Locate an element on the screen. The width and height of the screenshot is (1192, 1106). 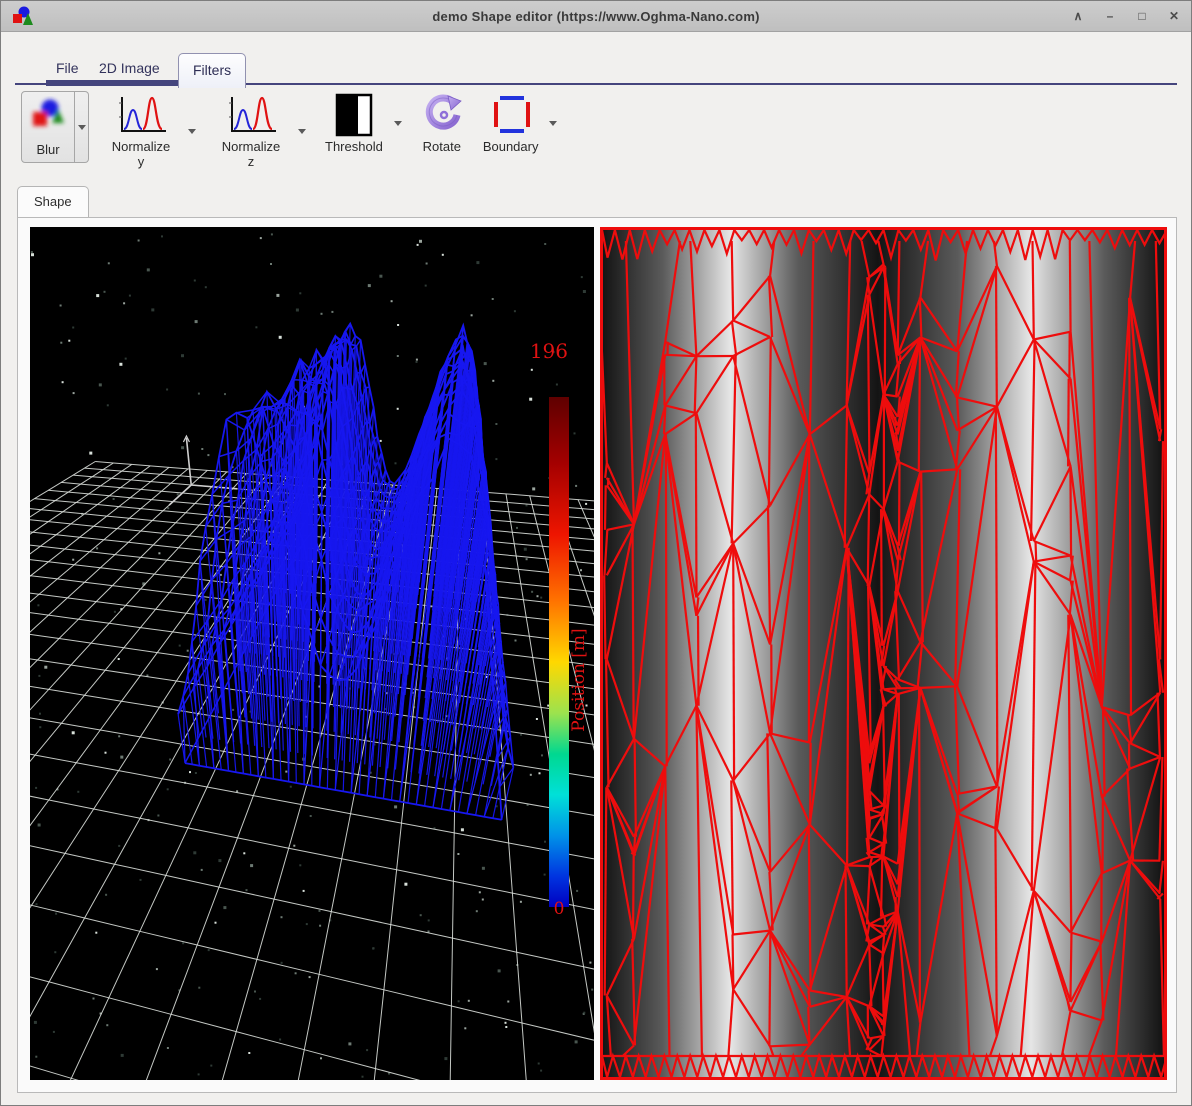
boundary-dropdown-button is located at coordinates (553, 124).